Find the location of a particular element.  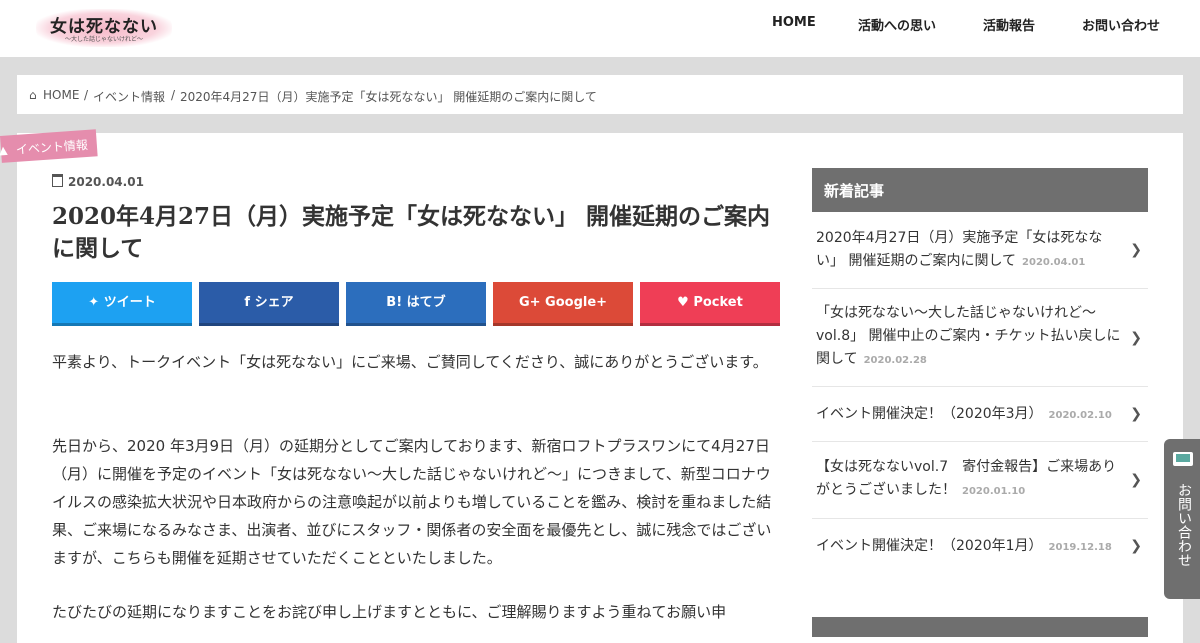

pocket-icon: ♥ is located at coordinates (683, 302).